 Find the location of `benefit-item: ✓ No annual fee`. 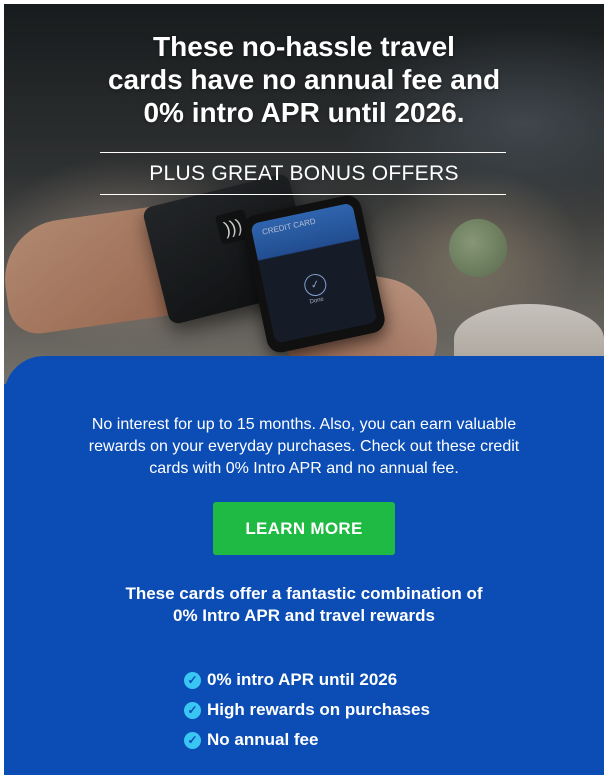

benefit-item: ✓ No annual fee is located at coordinates (307, 740).